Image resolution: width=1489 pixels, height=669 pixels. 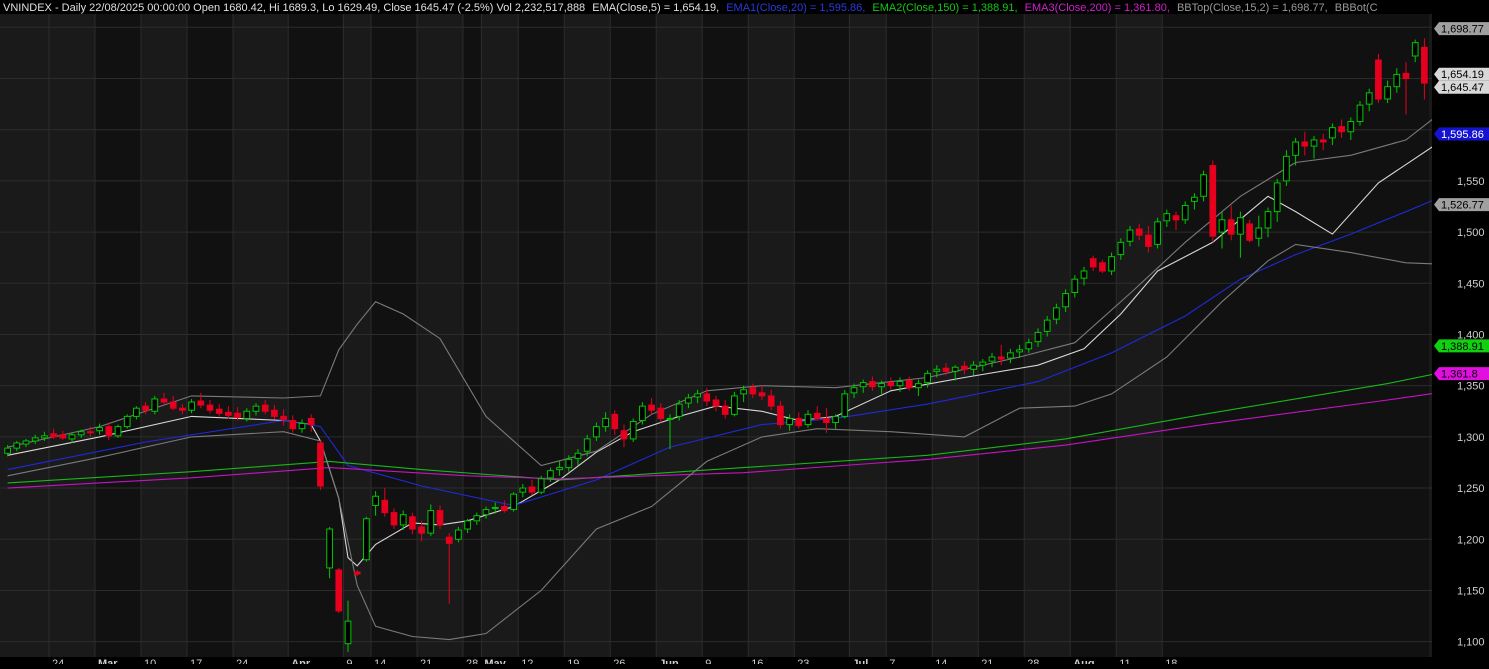 I want to click on y-tick-label: 1,550, so click(x=1471, y=182).